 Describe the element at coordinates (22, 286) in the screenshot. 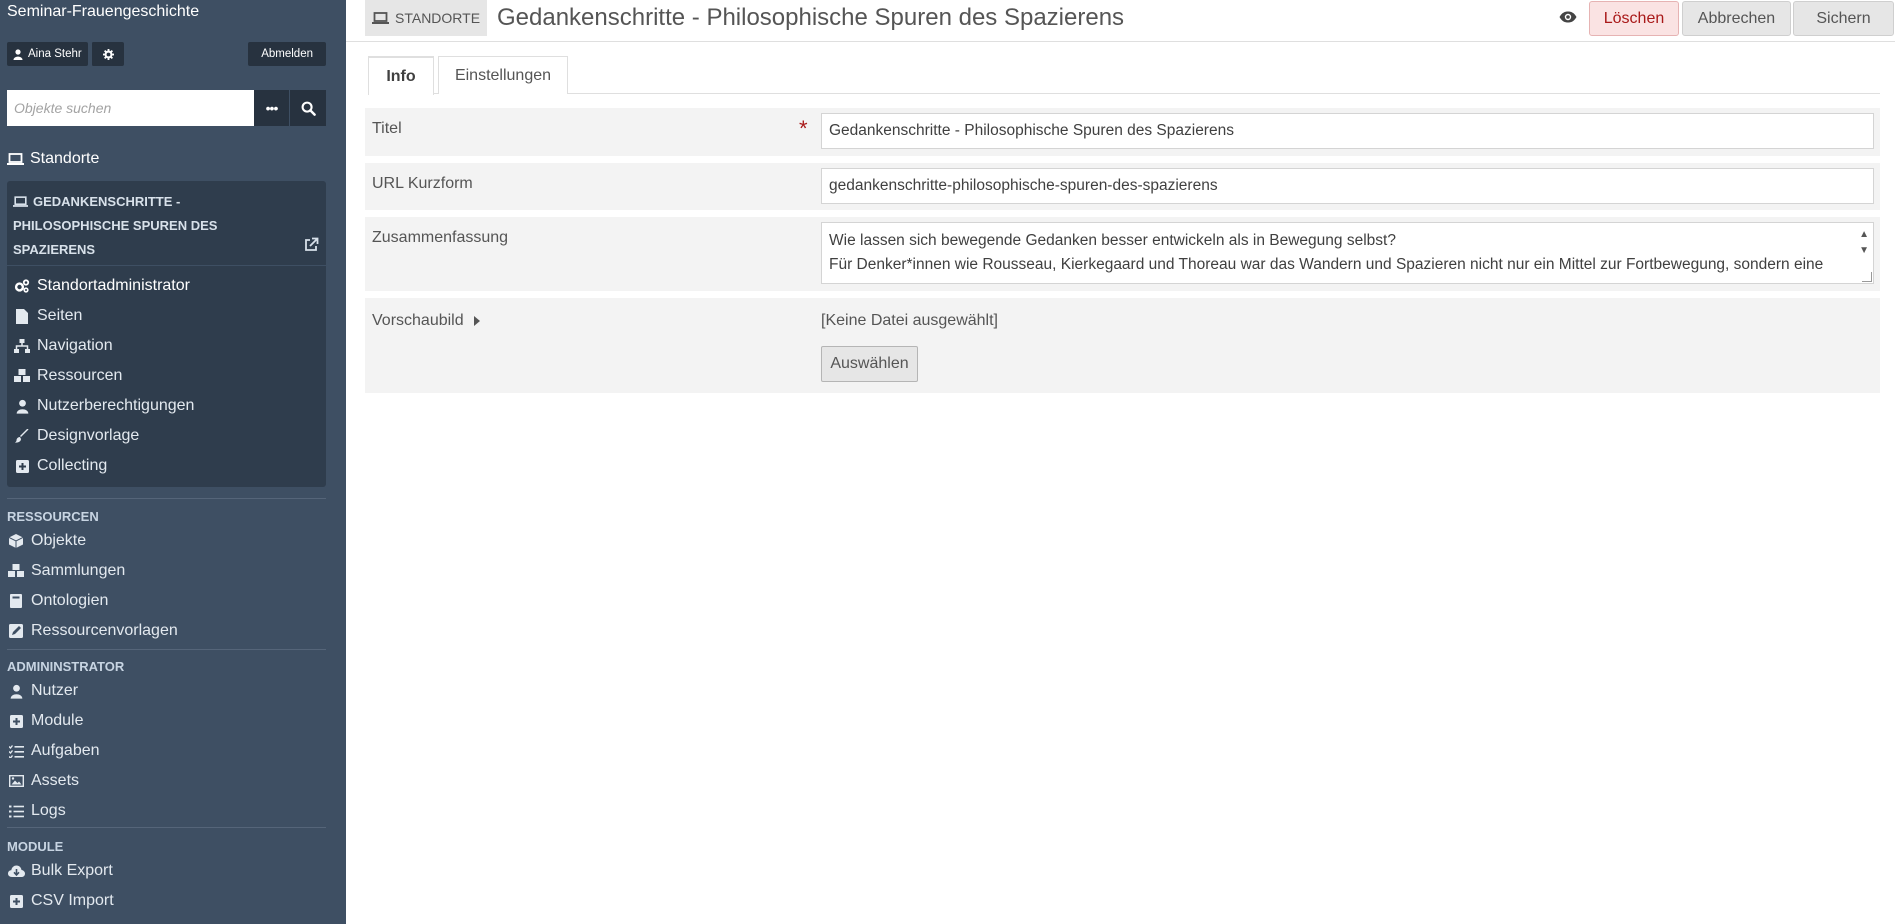

I see `cogs-icon` at that location.